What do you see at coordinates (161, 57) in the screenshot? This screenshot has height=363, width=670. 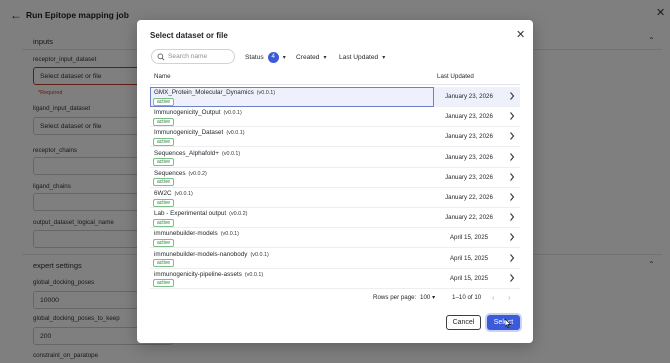 I see `search-icon` at bounding box center [161, 57].